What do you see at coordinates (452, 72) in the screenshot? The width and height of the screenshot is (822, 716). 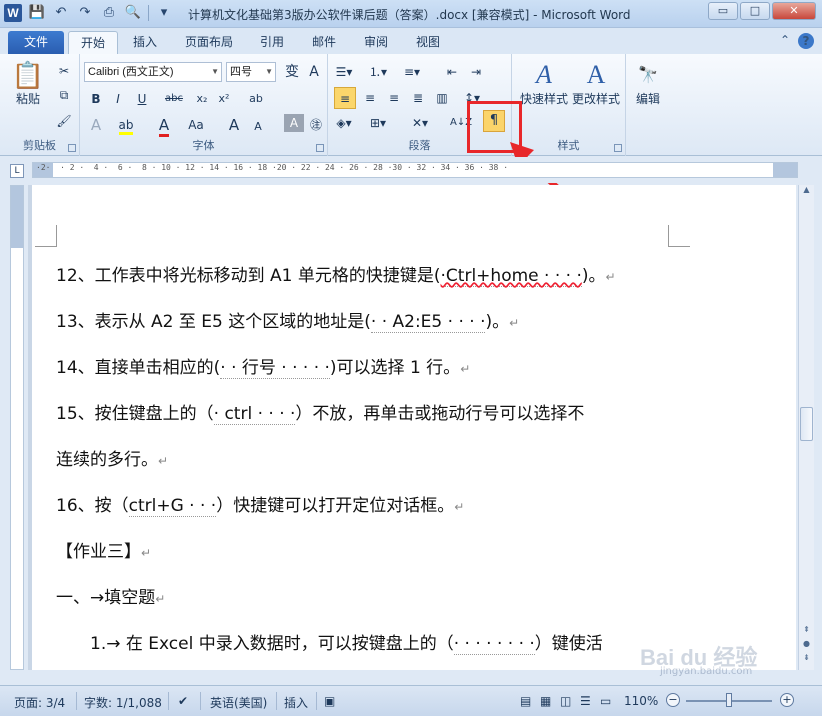 I see `decrease-indent-icon: ⇤` at bounding box center [452, 72].